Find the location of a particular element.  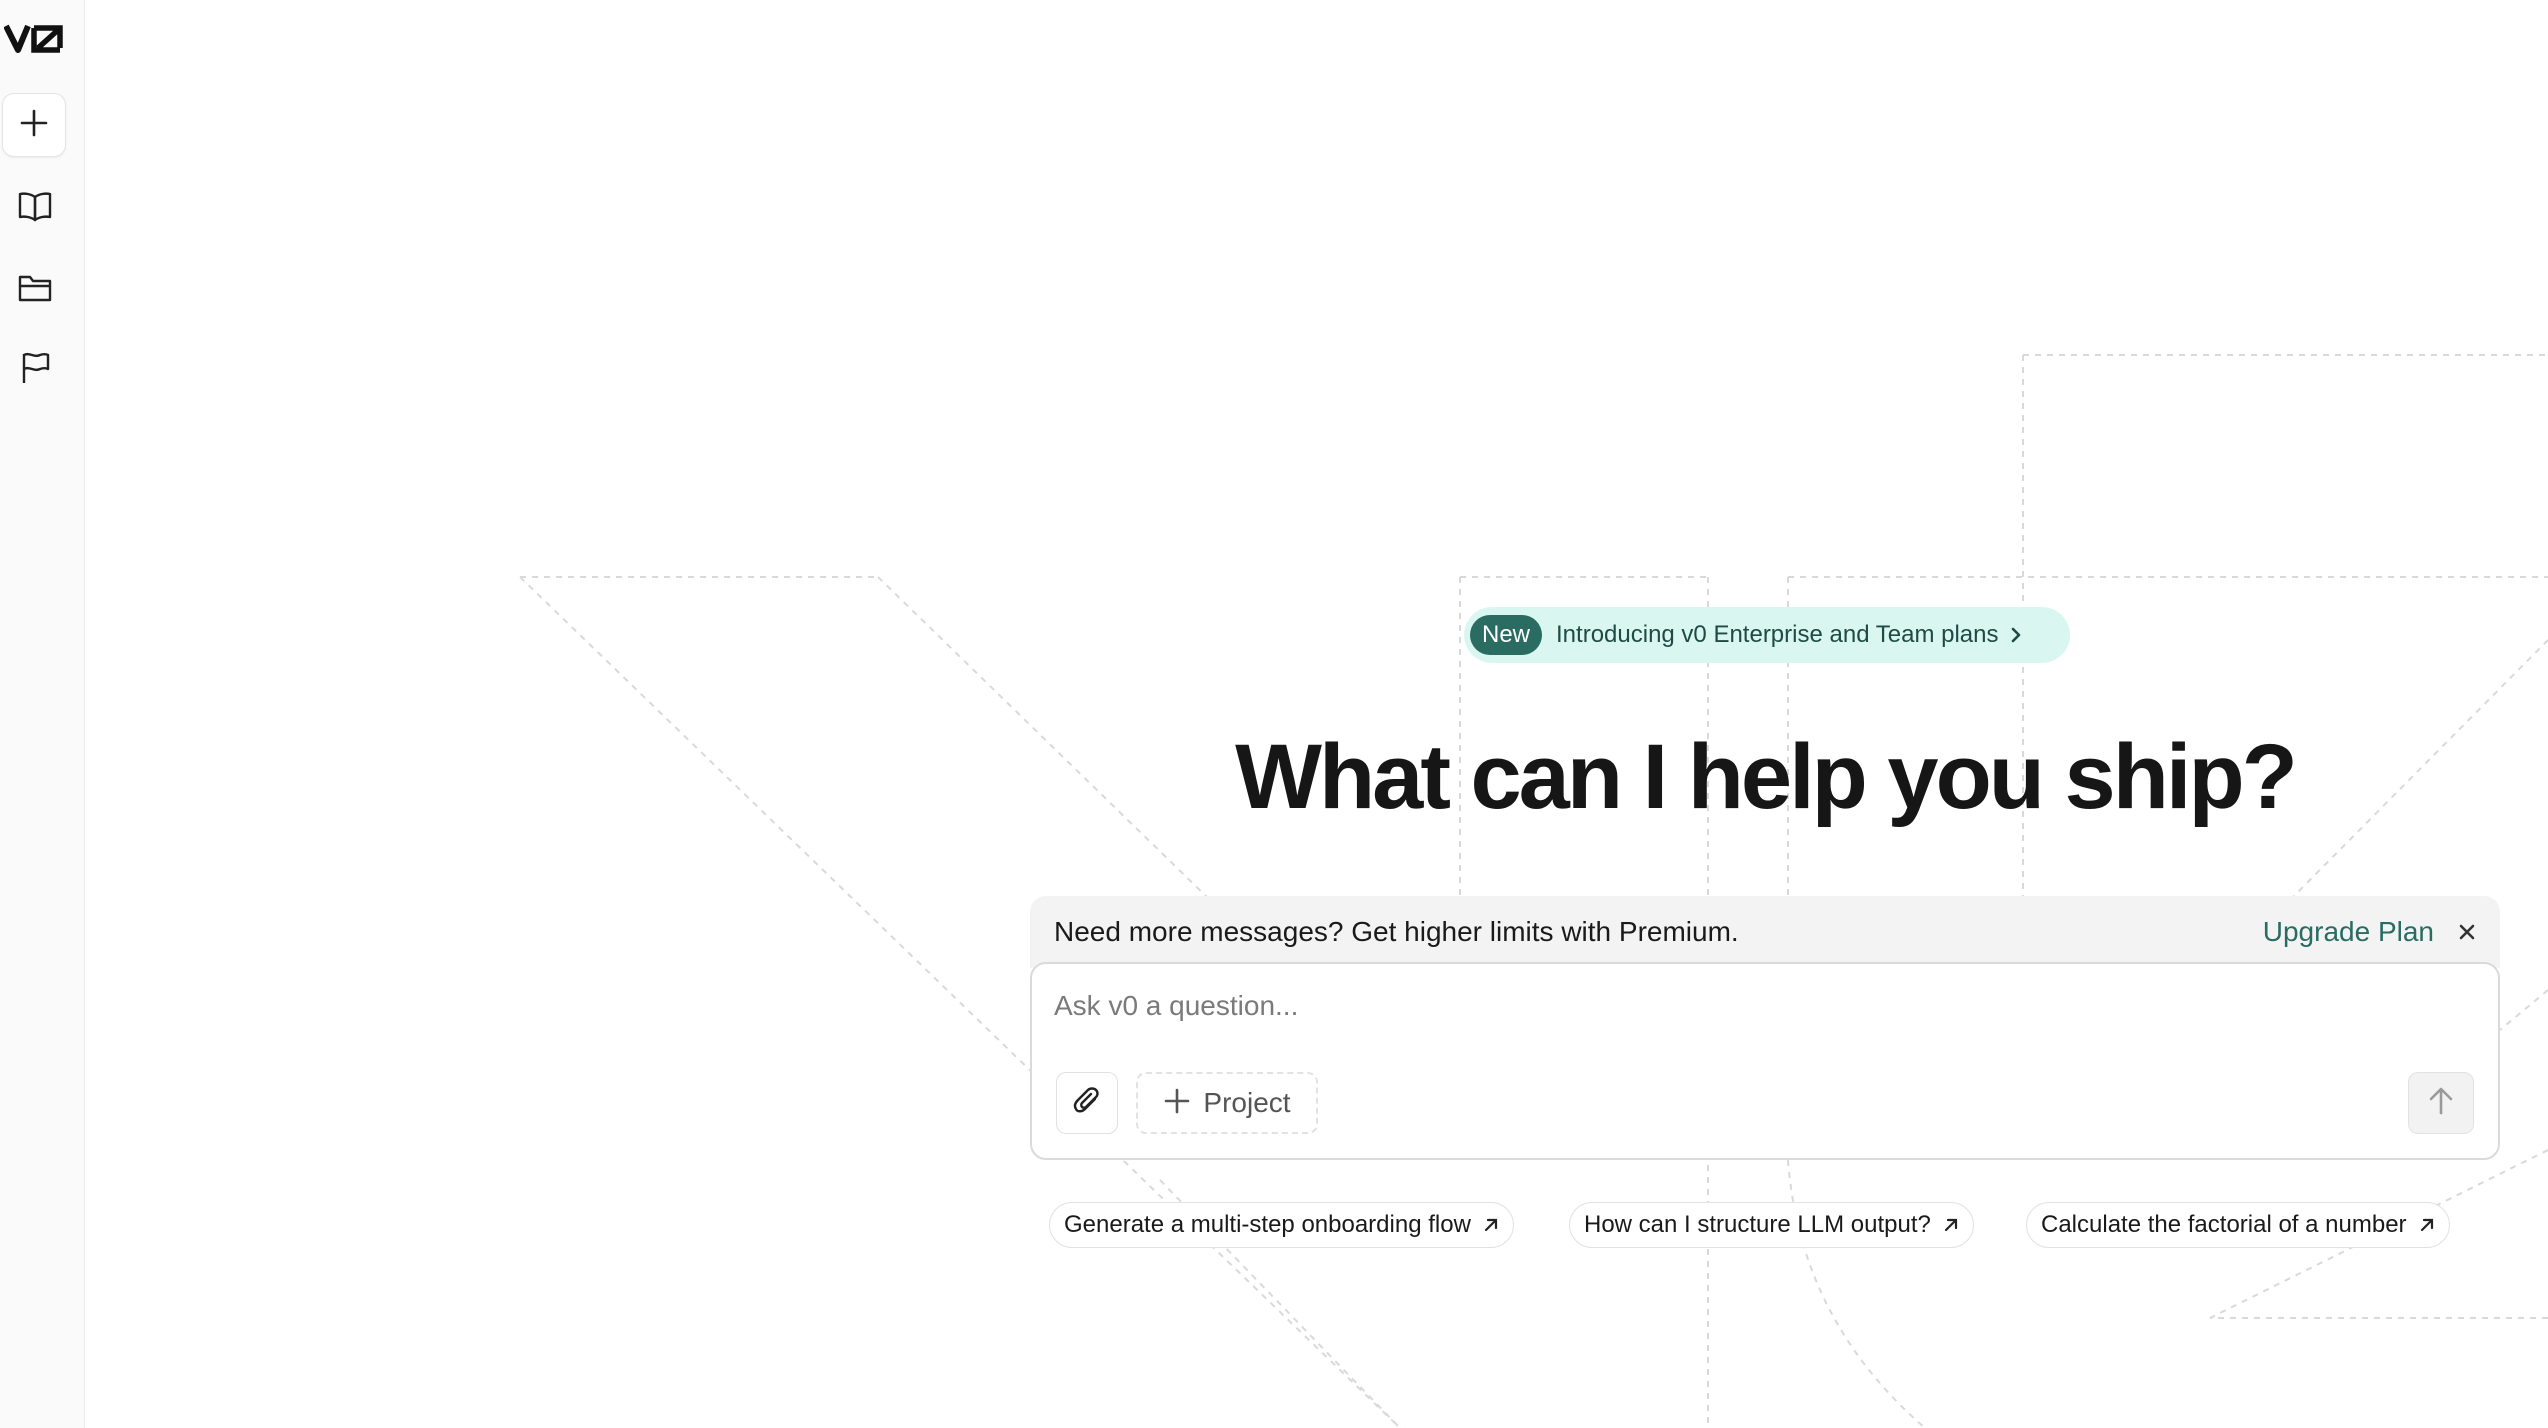

attach-button is located at coordinates (1087, 1103).